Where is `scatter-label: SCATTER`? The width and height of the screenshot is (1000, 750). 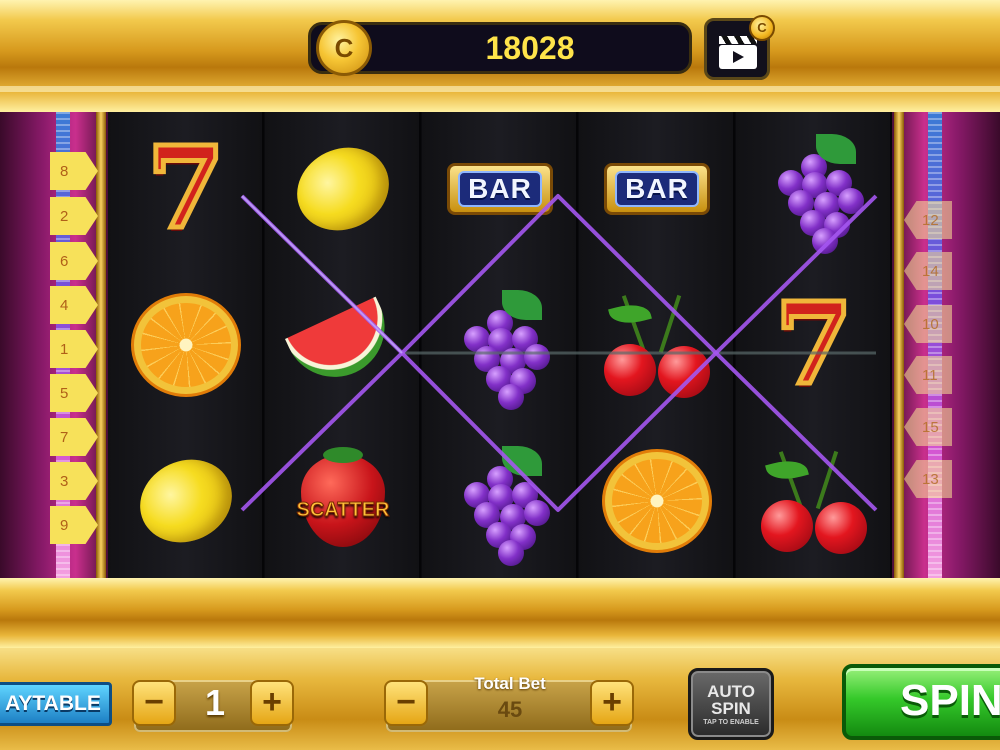
scatter-label: SCATTER is located at coordinates (343, 509).